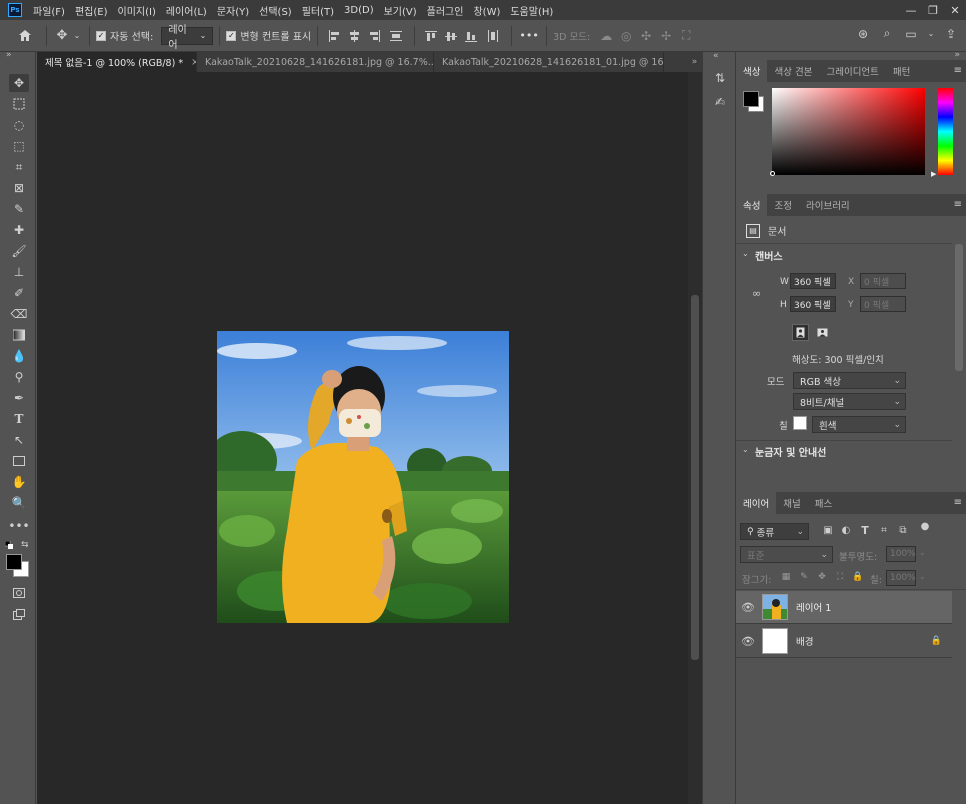 The height and width of the screenshot is (804, 966). I want to click on layer-row: 👁 배경 🔒, so click(844, 641).